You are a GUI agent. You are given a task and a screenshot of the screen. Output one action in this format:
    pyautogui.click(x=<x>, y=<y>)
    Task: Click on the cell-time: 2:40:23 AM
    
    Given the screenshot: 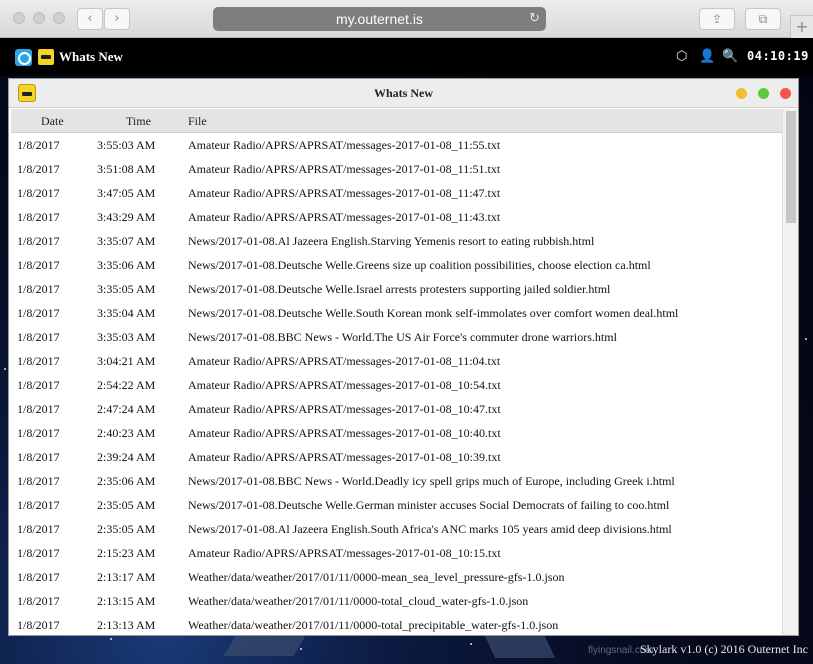 What is the action you would take?
    pyautogui.click(x=126, y=433)
    